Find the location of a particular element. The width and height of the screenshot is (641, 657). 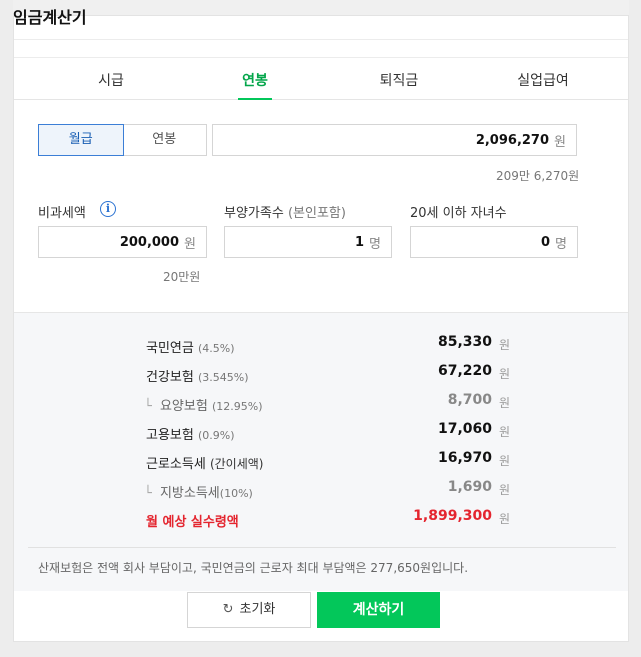

background-left is located at coordinates (6, 328).